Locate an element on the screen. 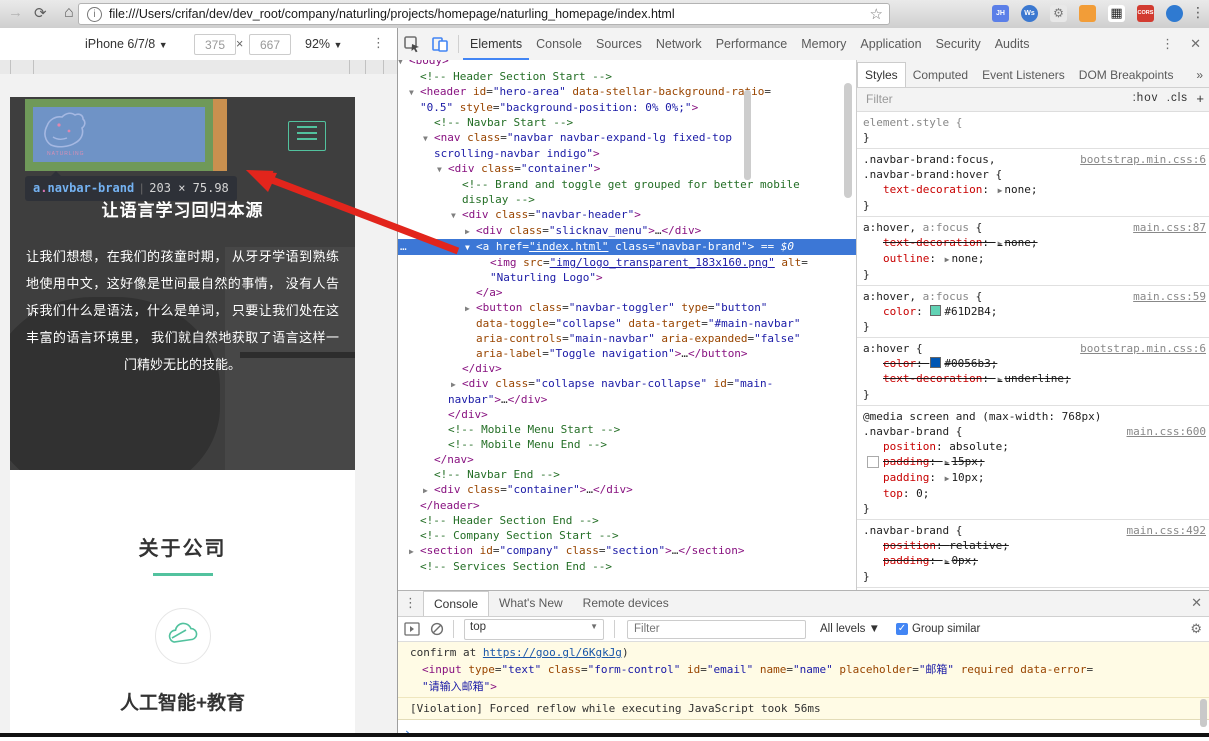  css-property: color: #61D2B4; is located at coordinates (1034, 311).